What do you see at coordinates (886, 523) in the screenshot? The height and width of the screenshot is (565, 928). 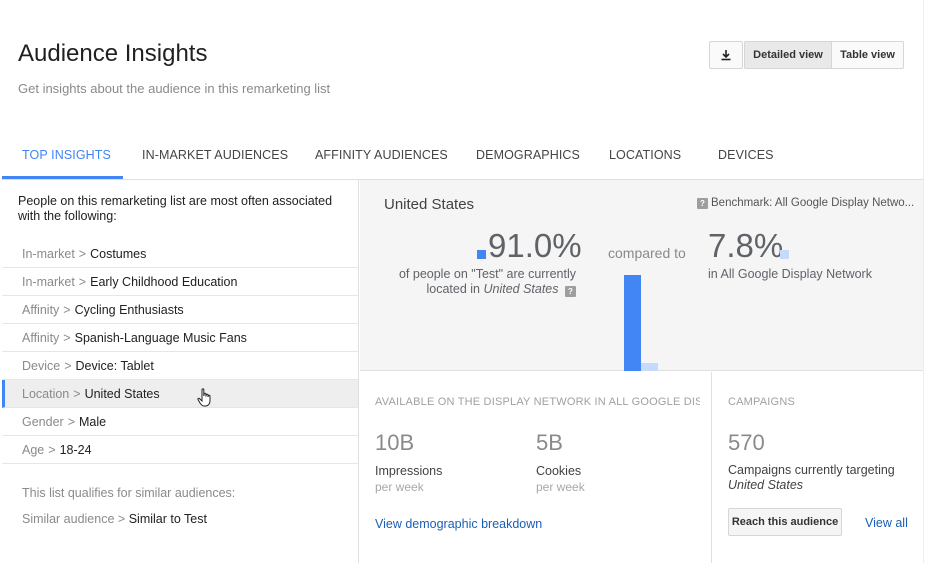 I see `view-all-link: View all` at bounding box center [886, 523].